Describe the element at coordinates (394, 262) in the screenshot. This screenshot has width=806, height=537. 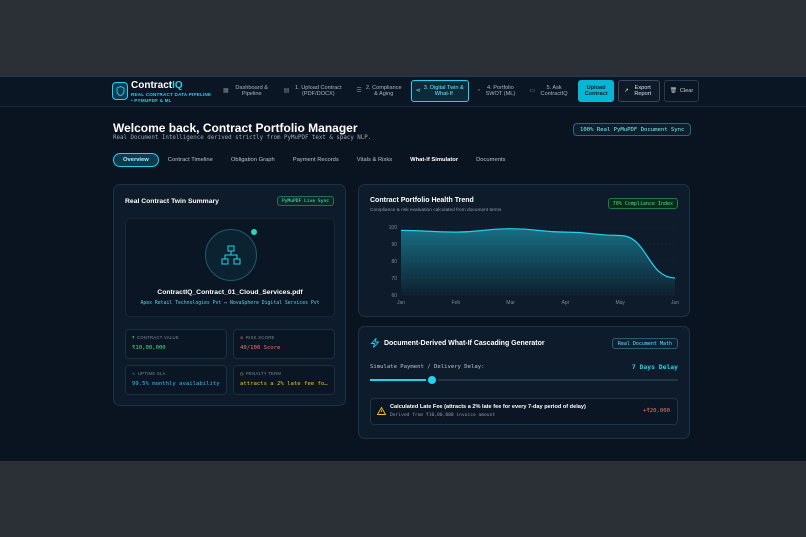
I see `y-tick-label: 80` at that location.